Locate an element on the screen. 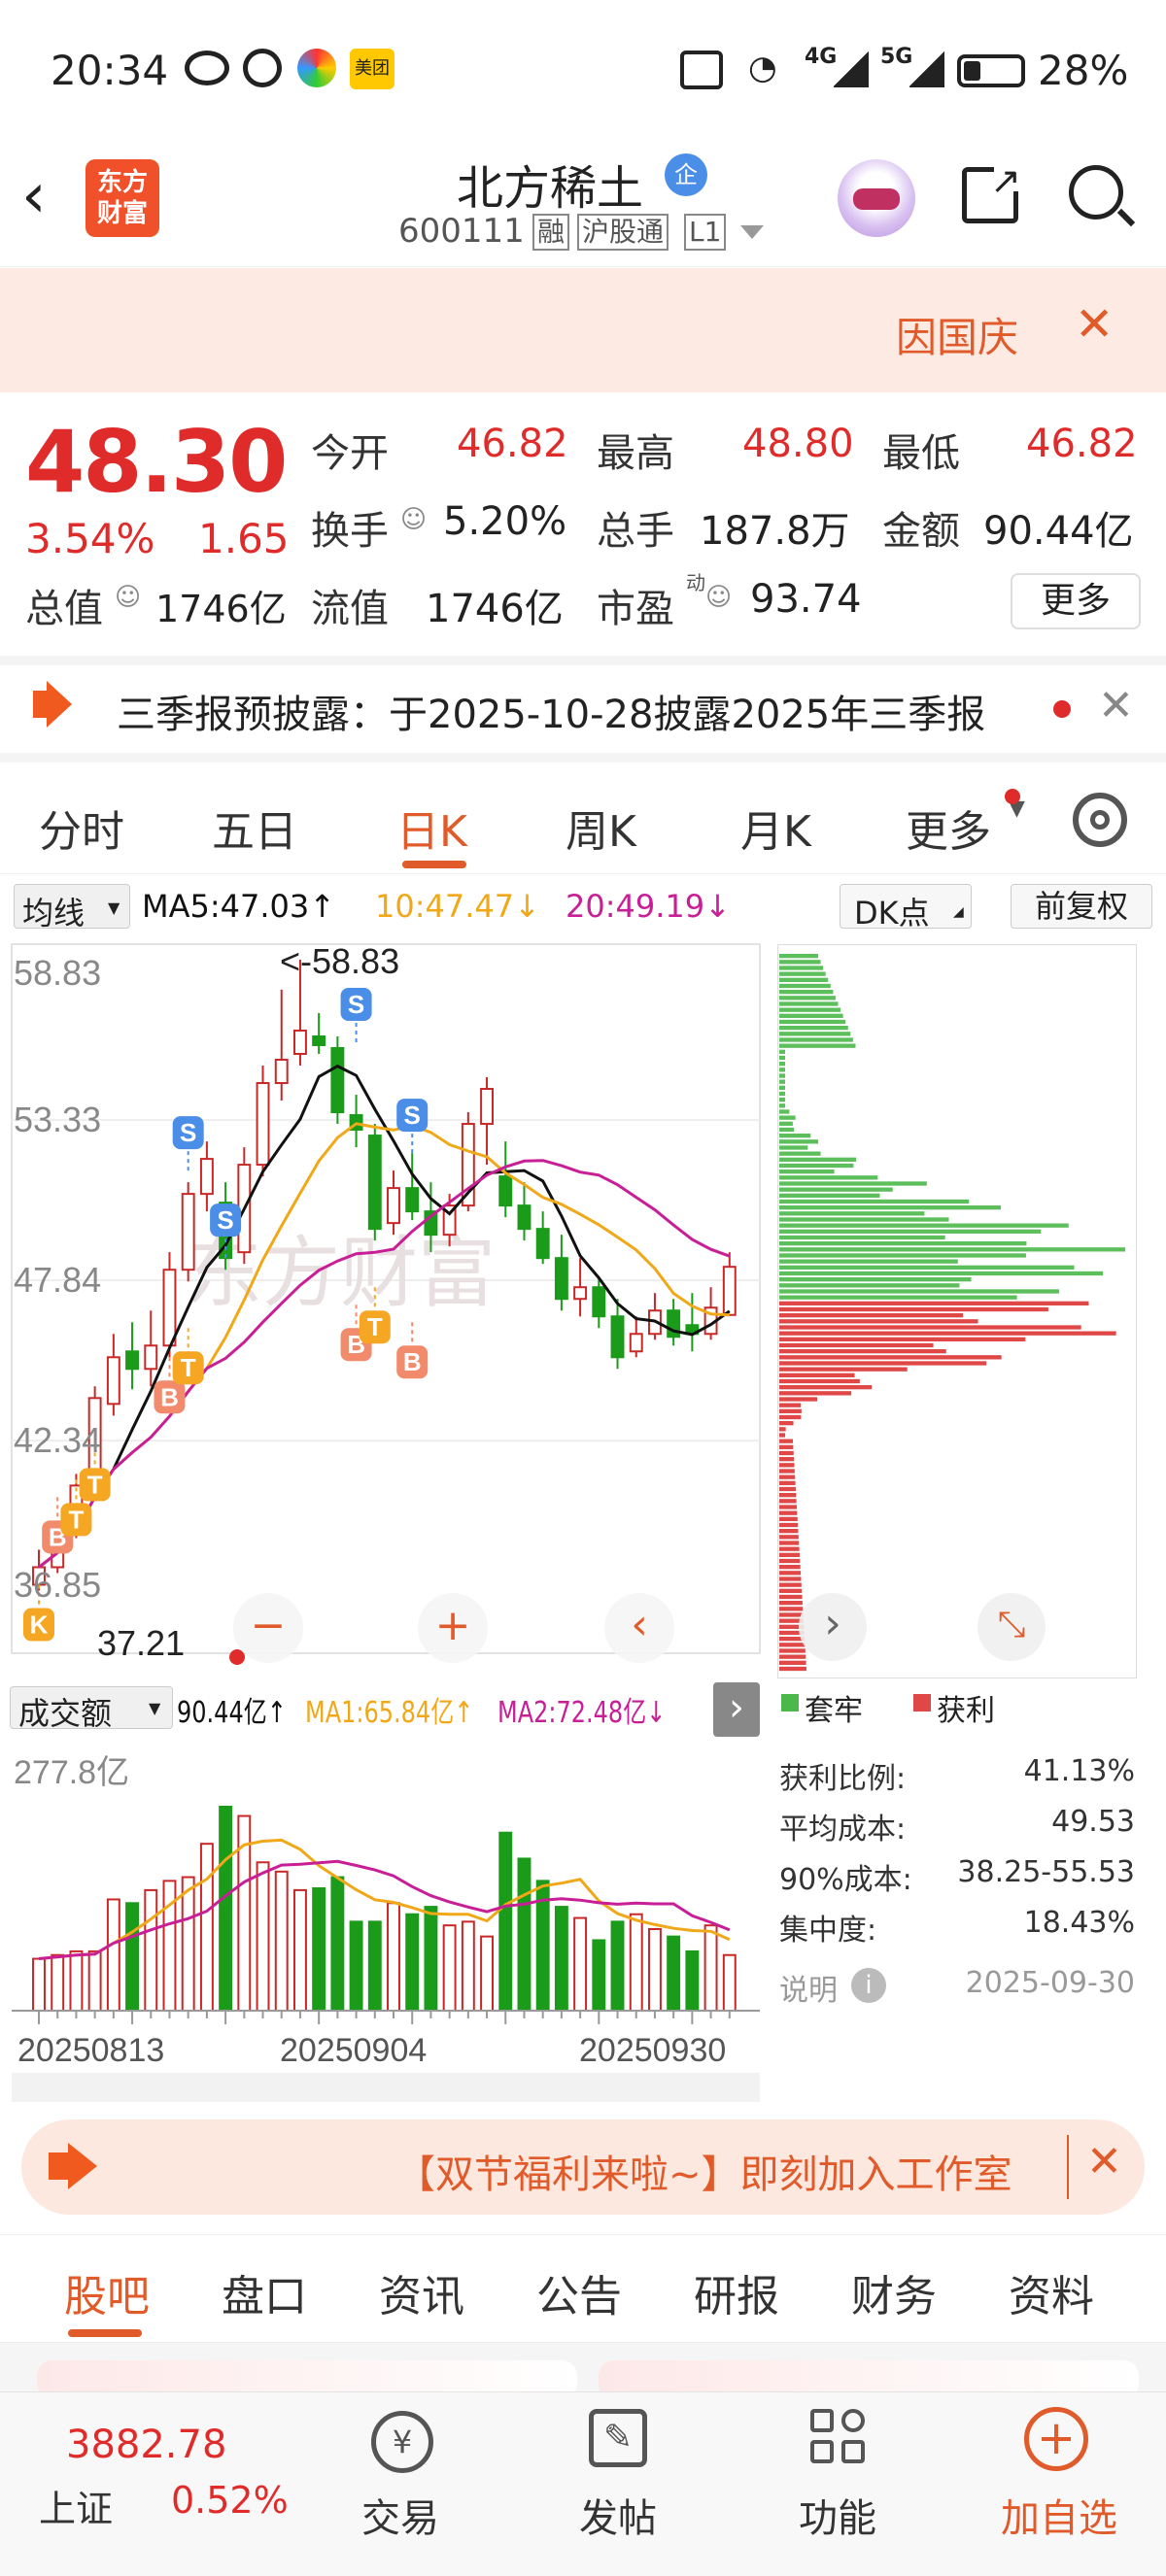 The width and height of the screenshot is (1166, 2576). tab-intraday: 分时 is located at coordinates (81, 828).